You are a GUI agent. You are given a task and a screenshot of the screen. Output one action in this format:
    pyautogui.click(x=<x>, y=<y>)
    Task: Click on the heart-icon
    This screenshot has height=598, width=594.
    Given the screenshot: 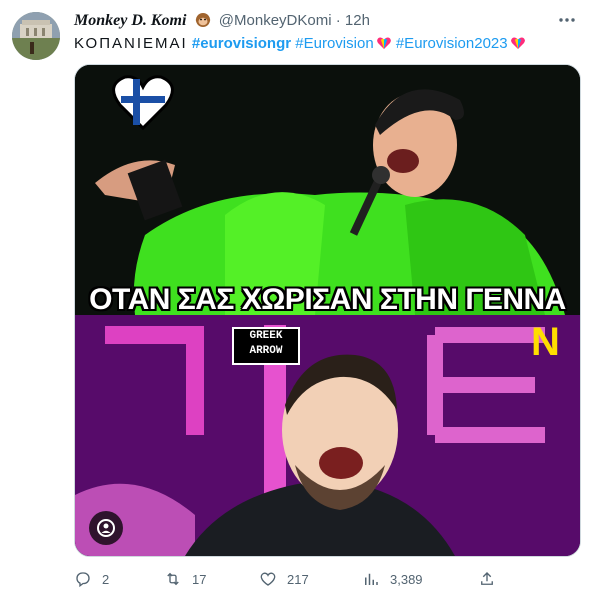 What is the action you would take?
    pyautogui.click(x=268, y=579)
    